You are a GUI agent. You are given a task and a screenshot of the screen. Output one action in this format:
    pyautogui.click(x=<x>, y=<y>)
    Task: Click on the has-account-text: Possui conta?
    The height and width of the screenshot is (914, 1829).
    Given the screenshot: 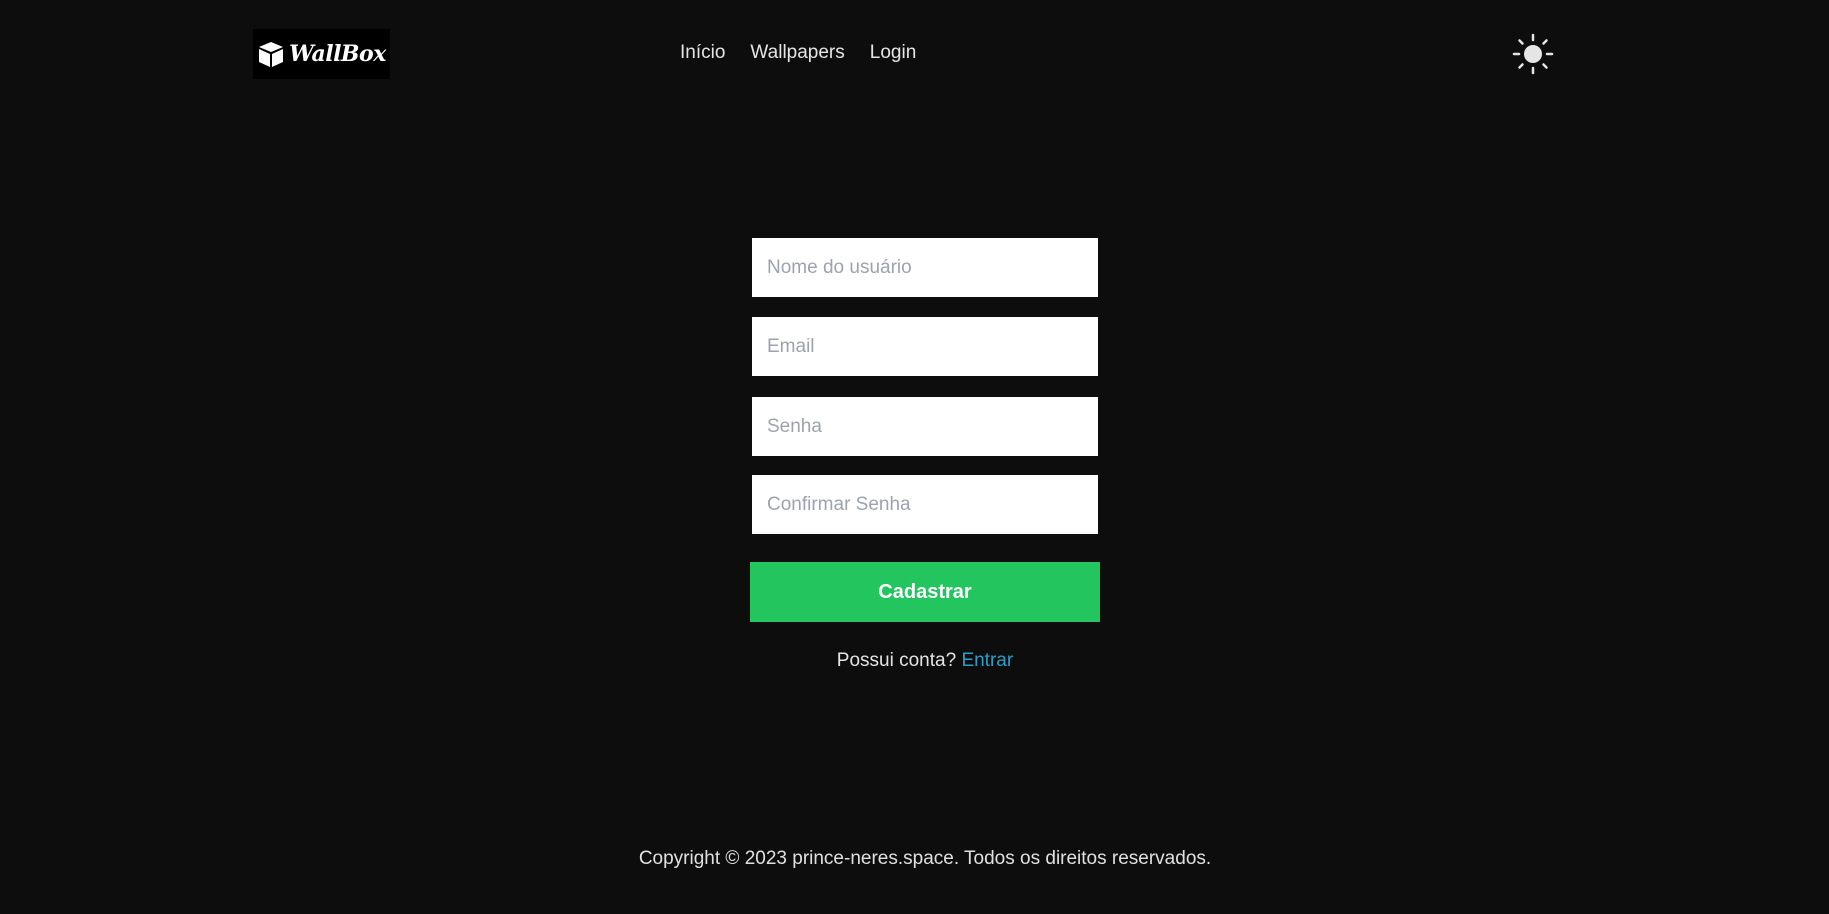 What is the action you would take?
    pyautogui.click(x=896, y=660)
    